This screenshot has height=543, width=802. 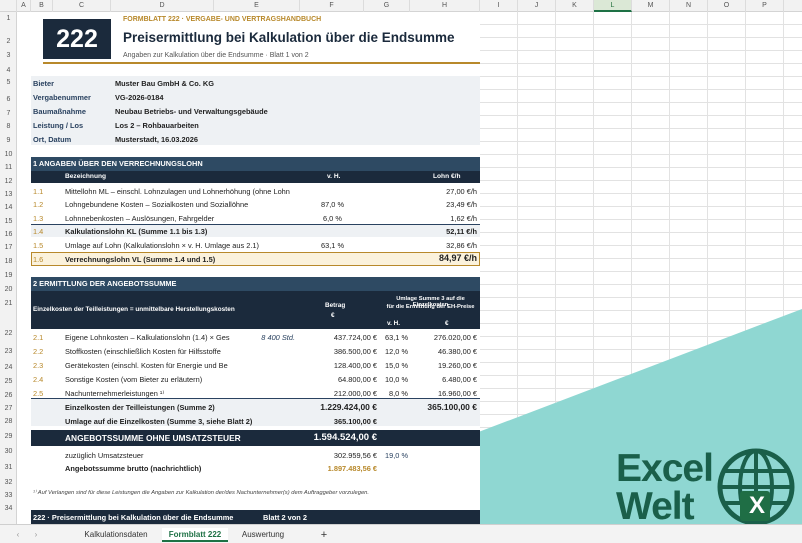 I want to click on row-31: 31, so click(x=8, y=467).